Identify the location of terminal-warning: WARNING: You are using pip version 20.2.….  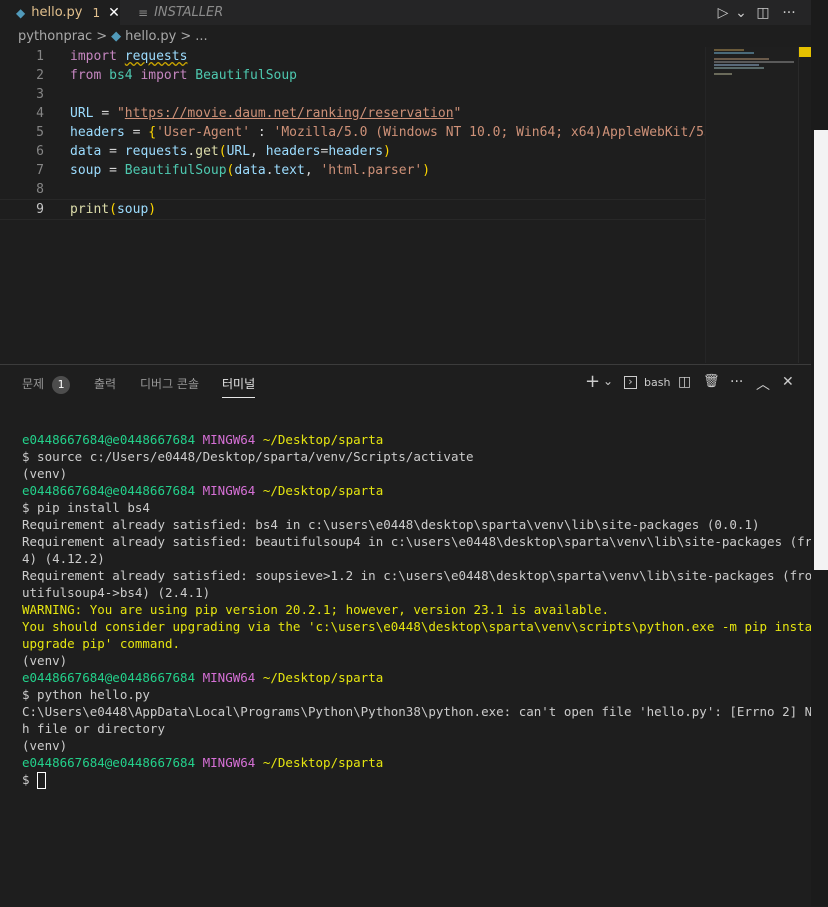
(315, 609).